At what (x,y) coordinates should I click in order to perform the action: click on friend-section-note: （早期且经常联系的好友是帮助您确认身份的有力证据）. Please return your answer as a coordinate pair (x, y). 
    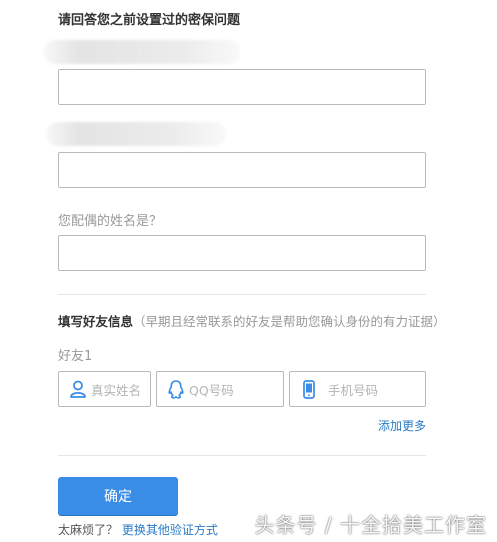
    Looking at the image, I should click on (289, 321).